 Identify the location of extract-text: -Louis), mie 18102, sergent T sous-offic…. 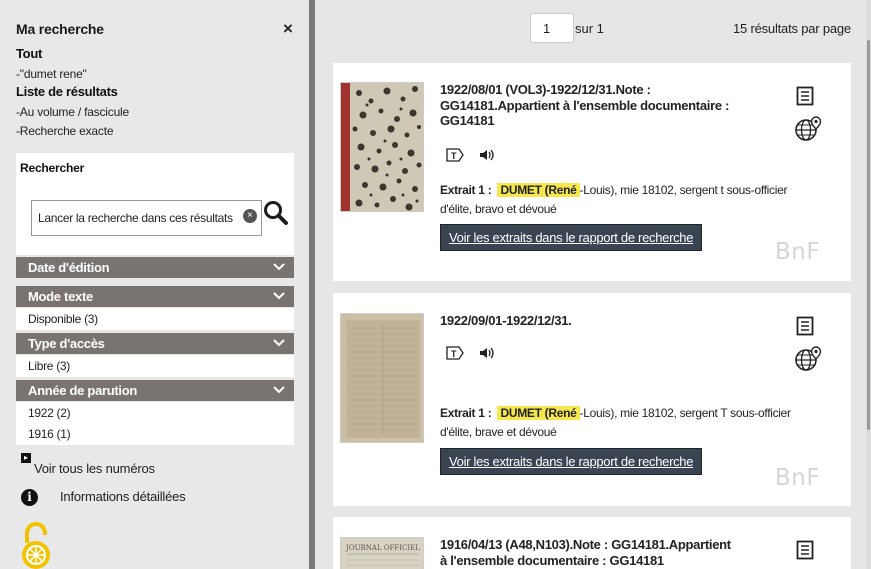
(615, 422).